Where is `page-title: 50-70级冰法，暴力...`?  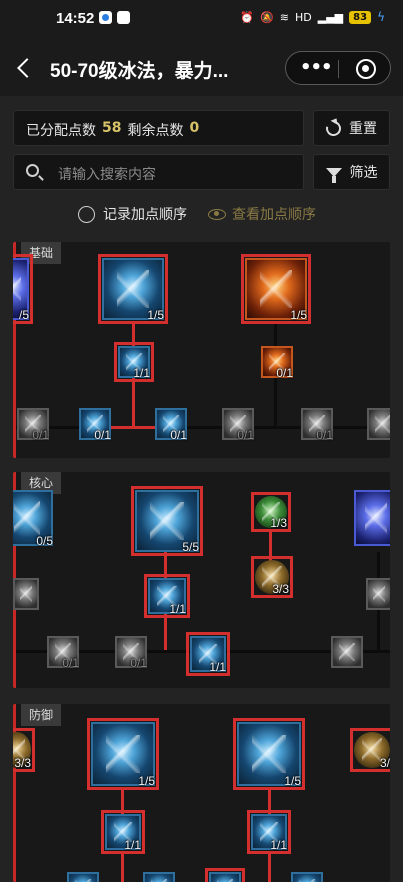
page-title: 50-70级冰法，暴力... is located at coordinates (139, 71).